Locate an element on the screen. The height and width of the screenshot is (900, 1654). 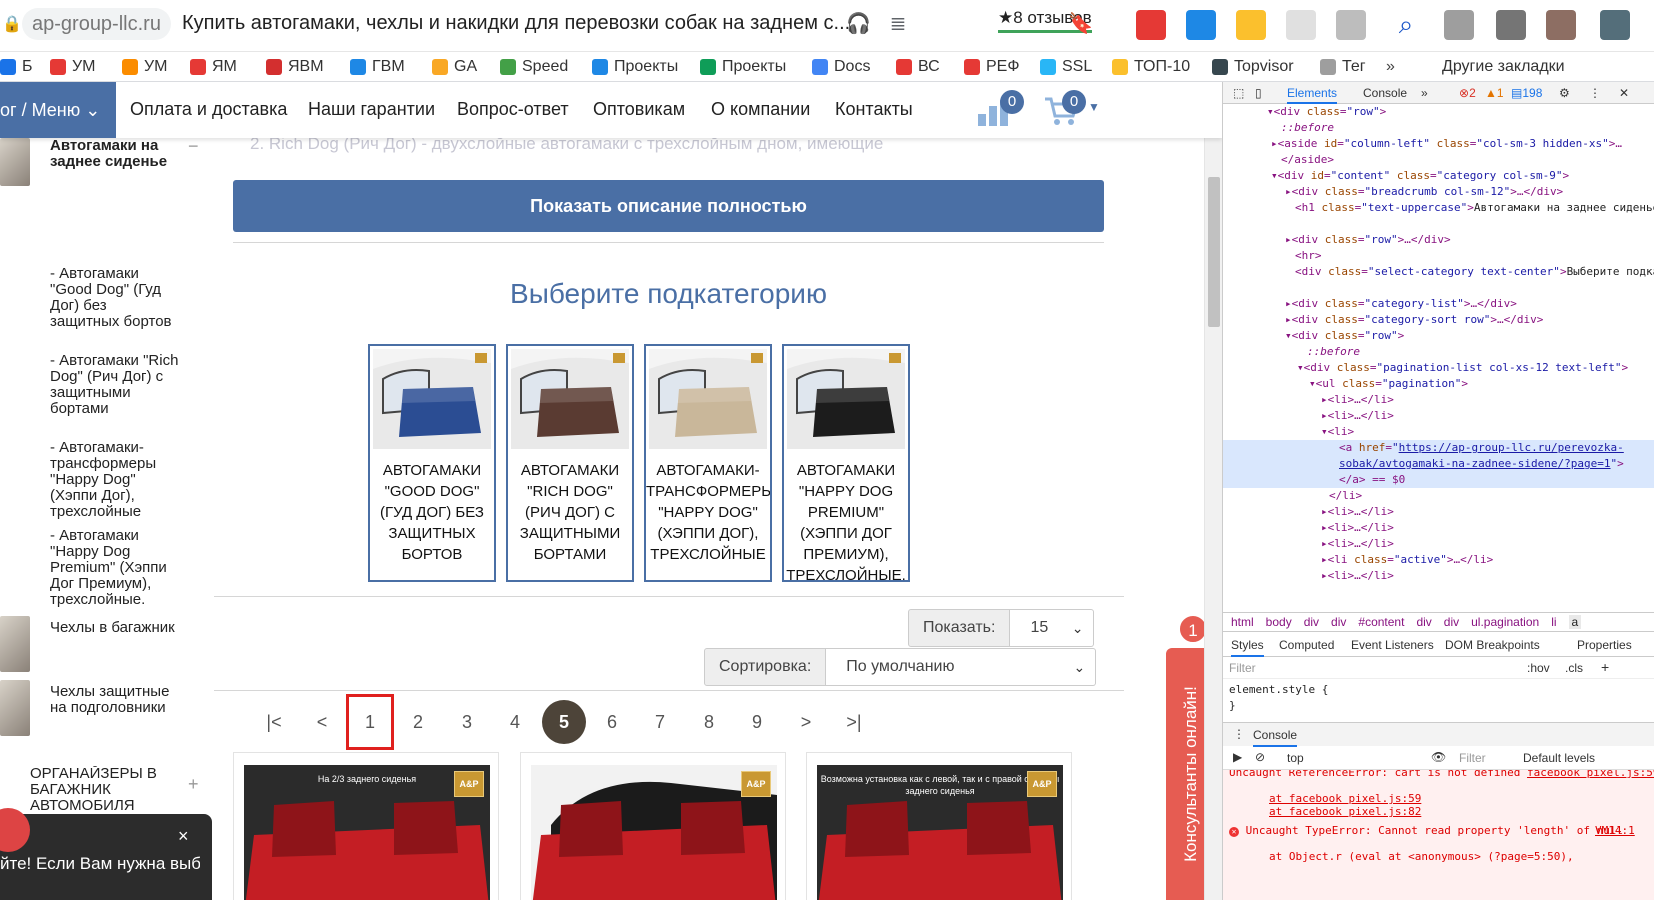
styles-filter-input: Filter is located at coordinates (1242, 668).